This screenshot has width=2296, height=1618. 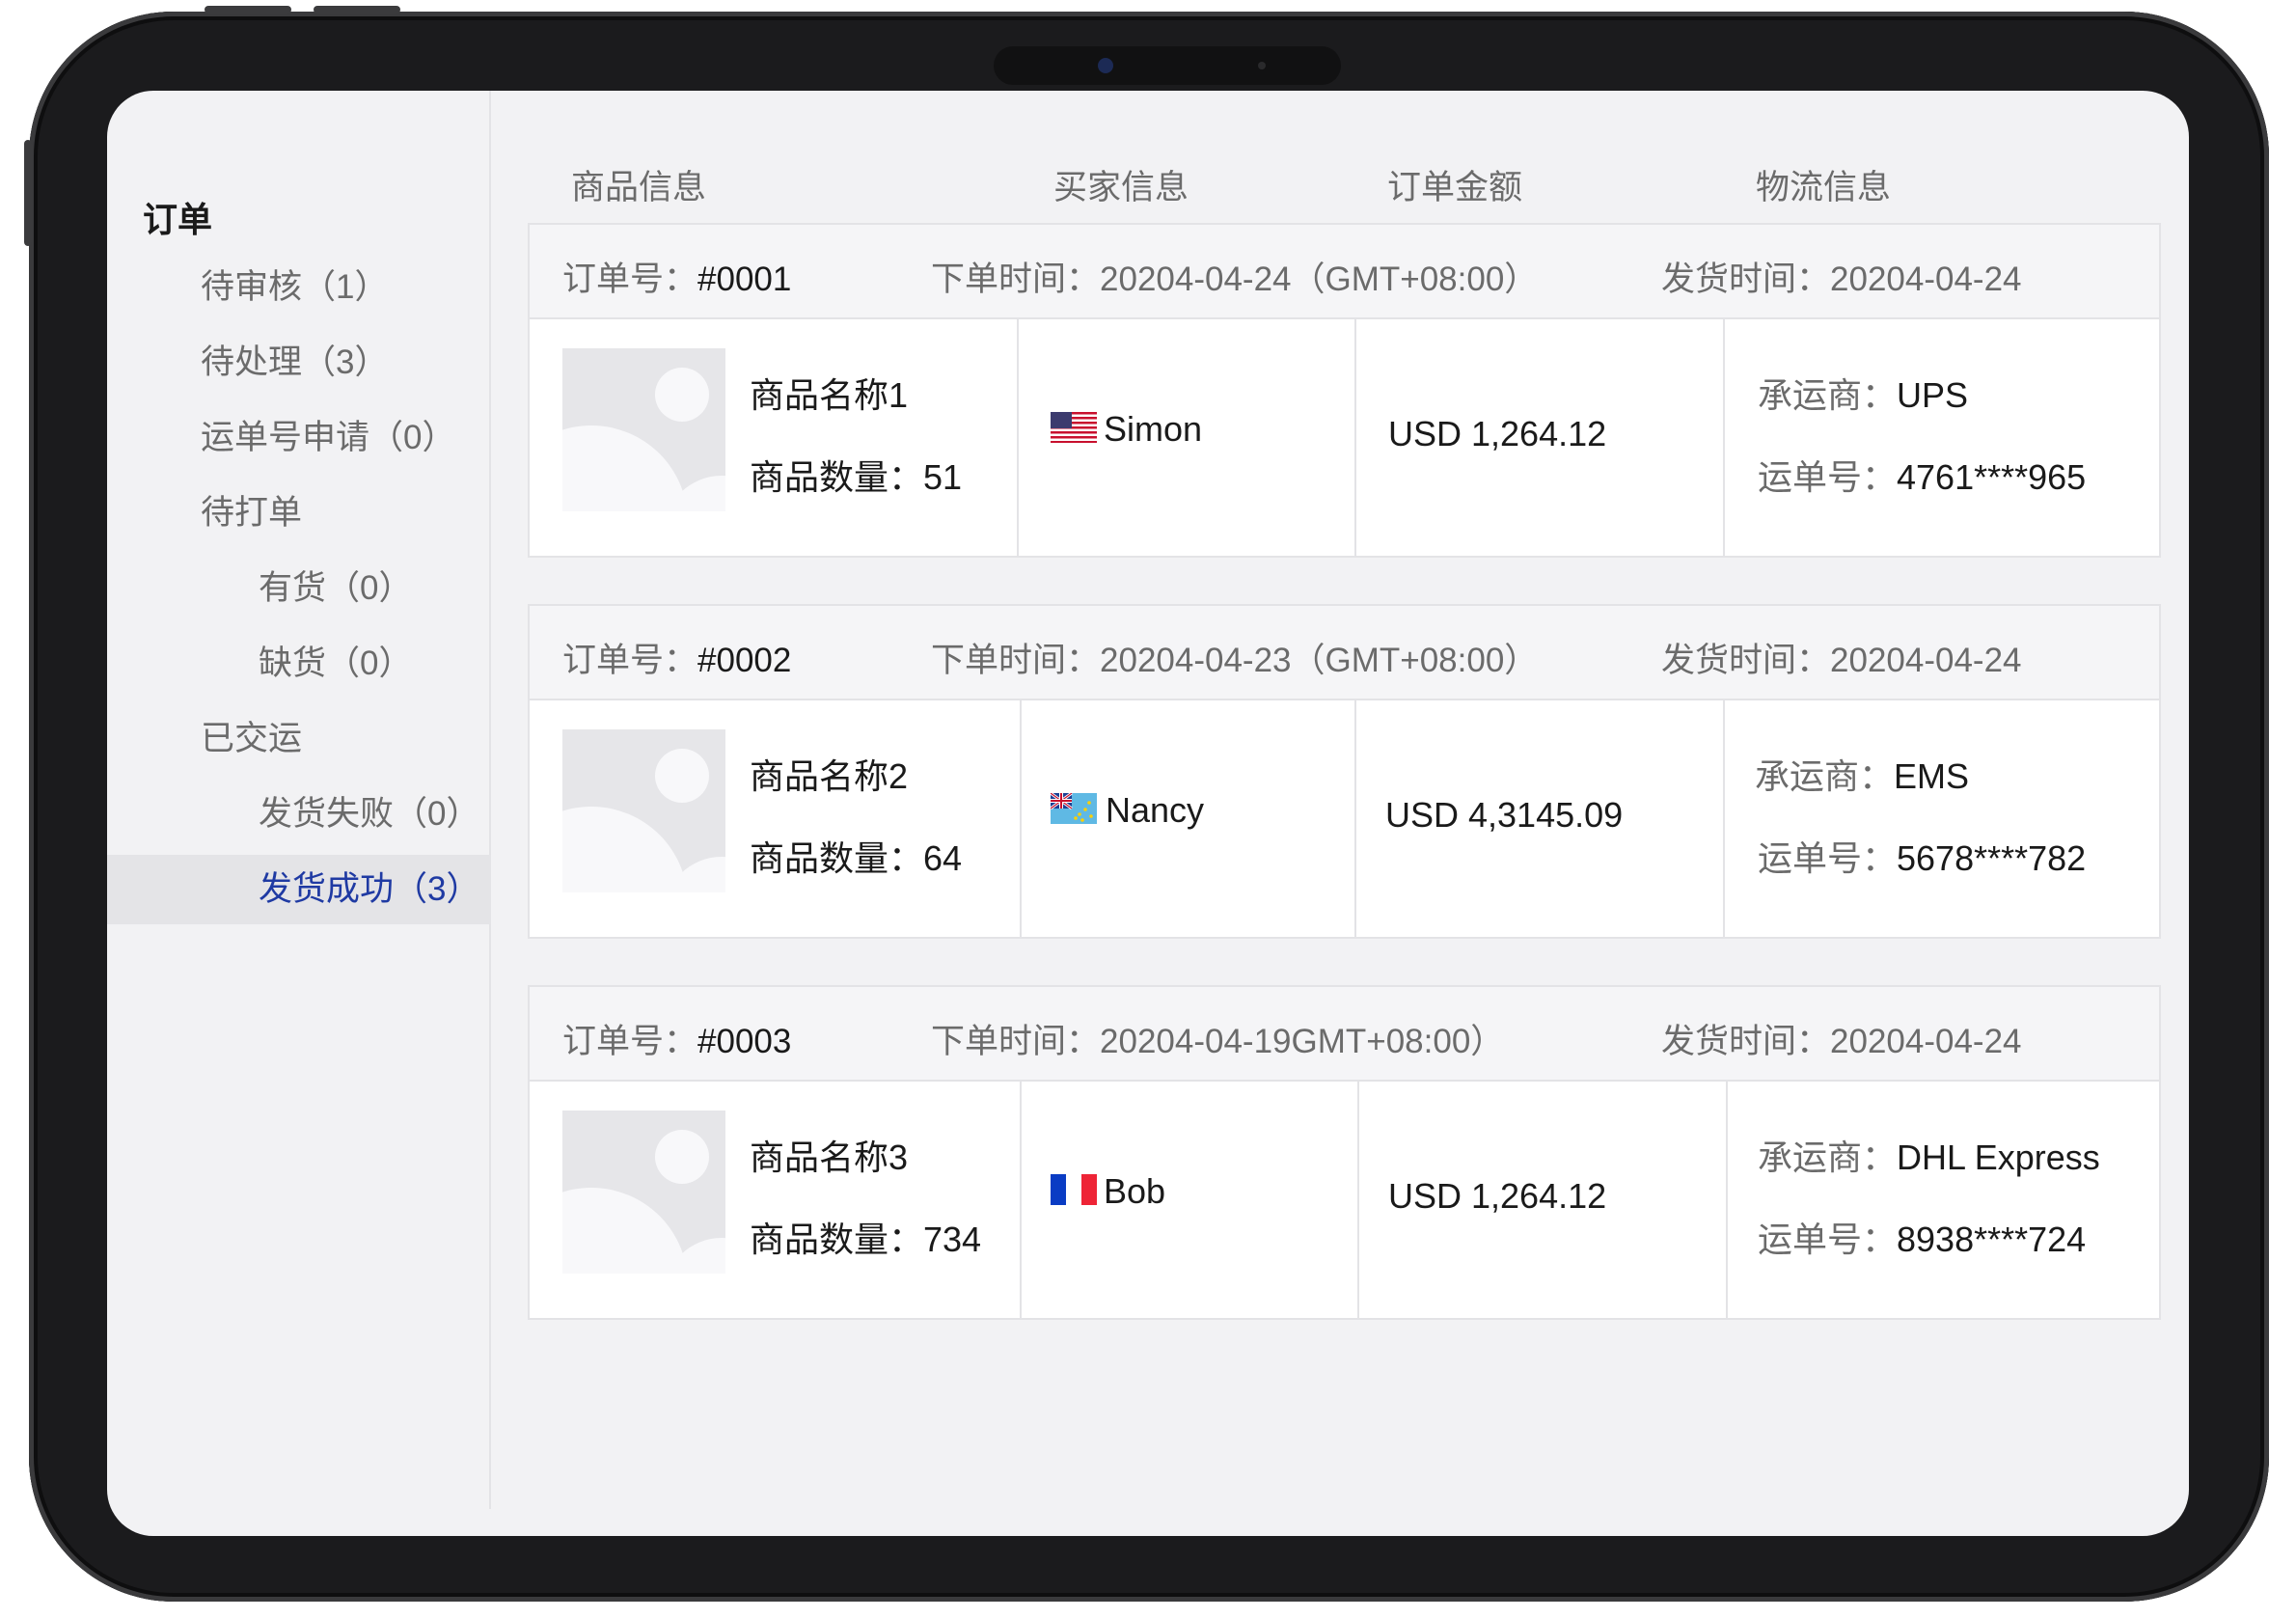 I want to click on sensor-icon, so click(x=1262, y=65).